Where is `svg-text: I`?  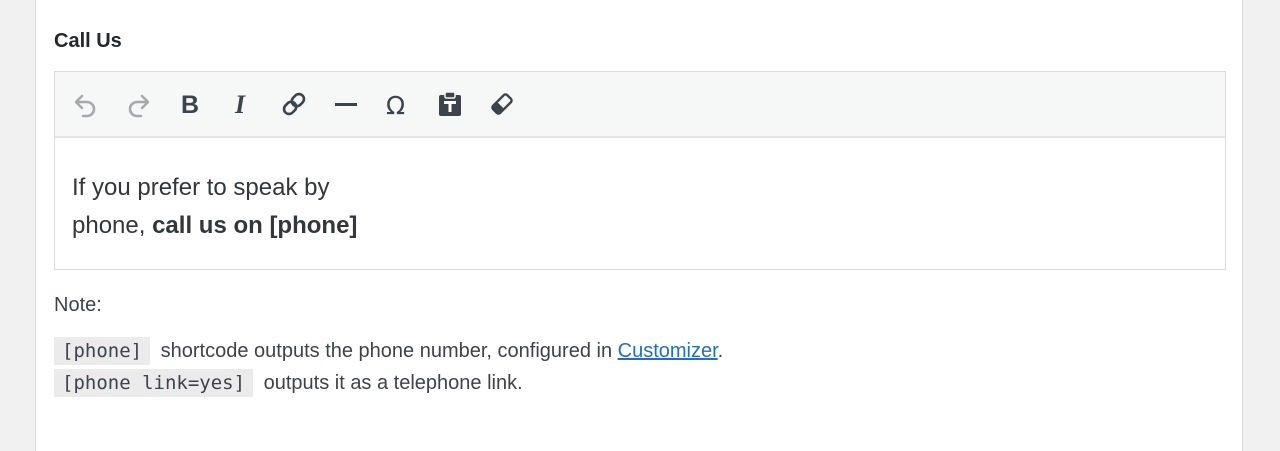
svg-text: I is located at coordinates (240, 104).